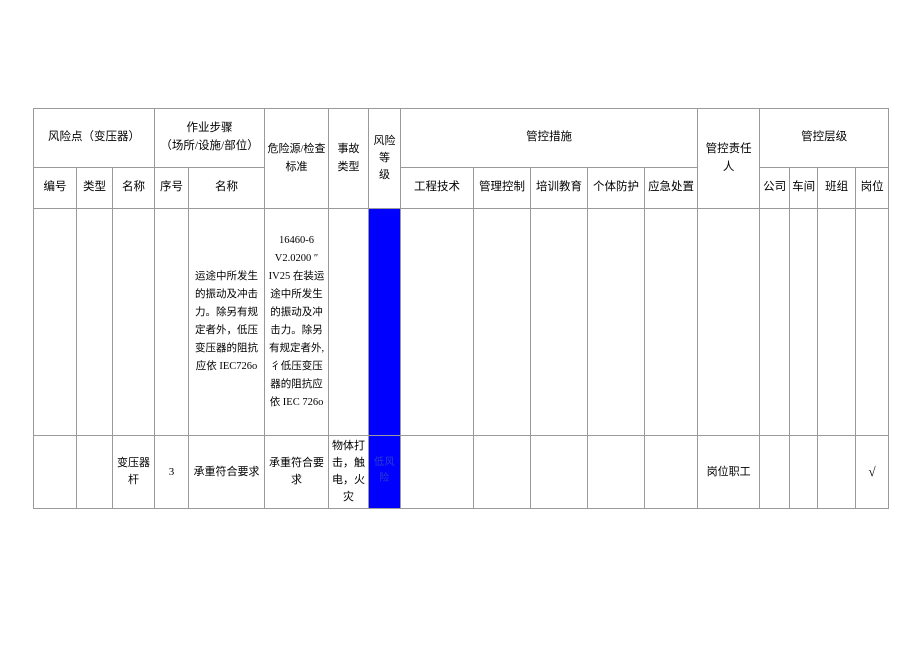 The image size is (920, 651). Describe the element at coordinates (775, 188) in the screenshot. I see `subheader-company: 公司` at that location.